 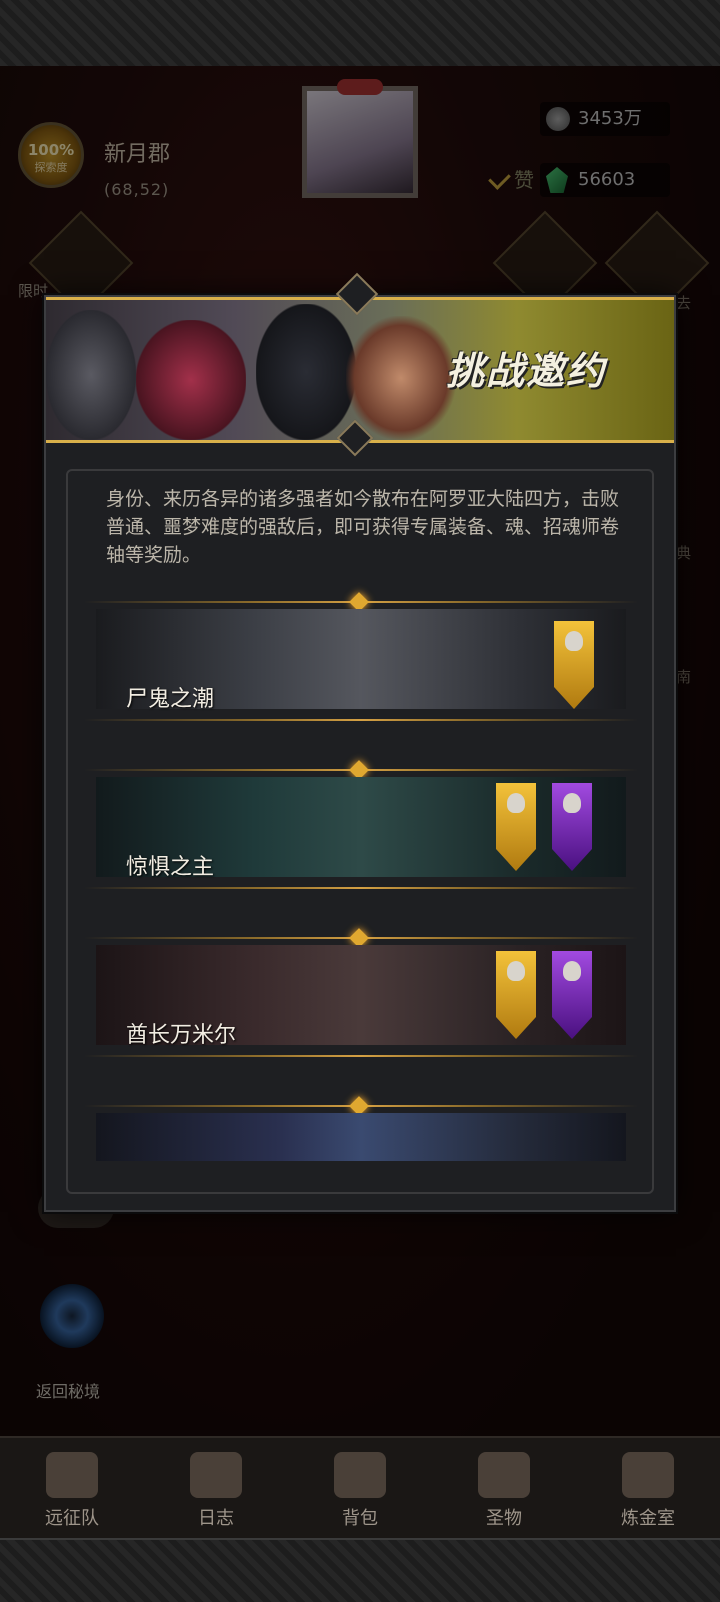 What do you see at coordinates (504, 1475) in the screenshot?
I see `chalice-icon` at bounding box center [504, 1475].